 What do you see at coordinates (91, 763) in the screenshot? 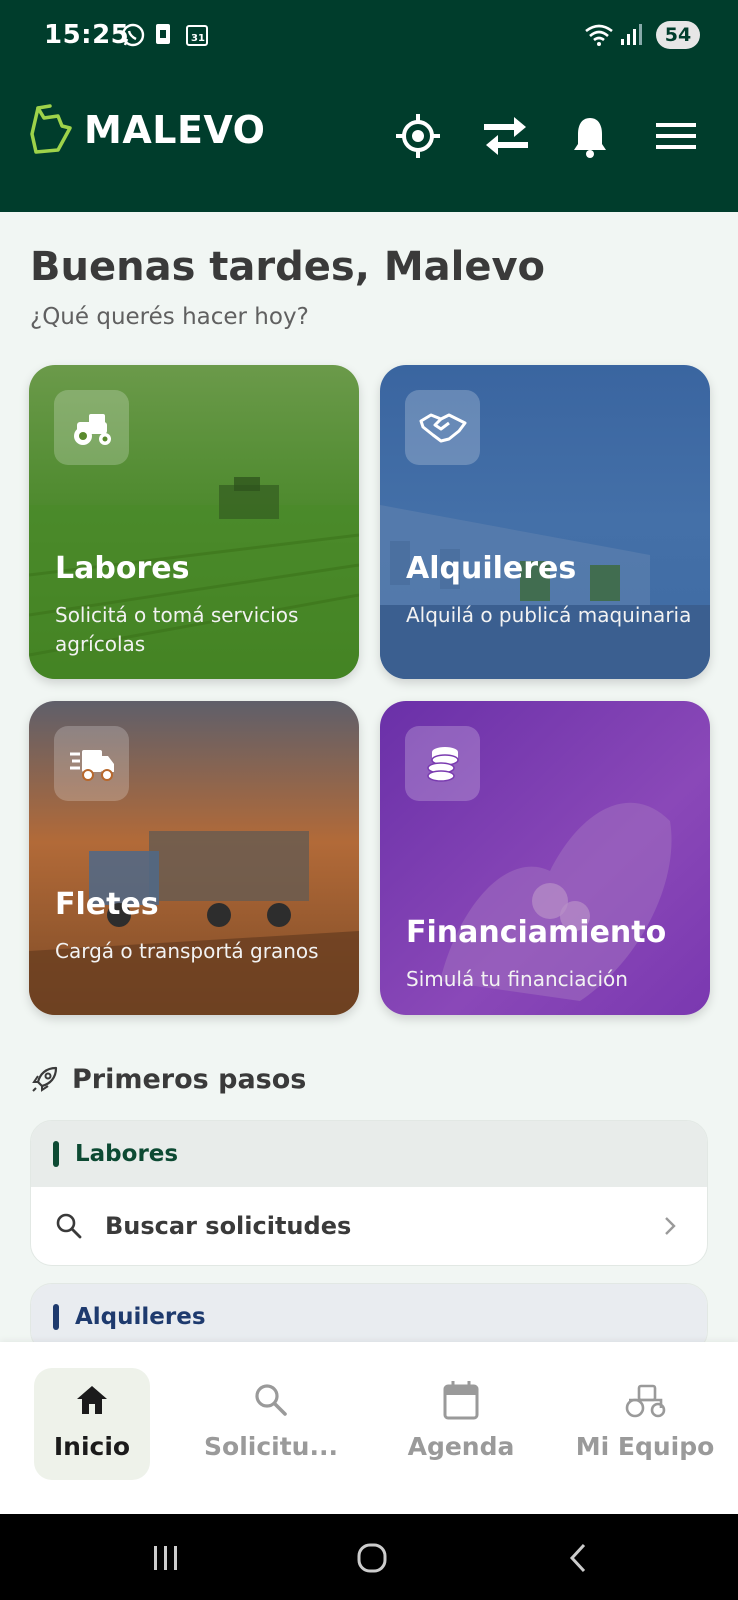
I see `truck-icon` at bounding box center [91, 763].